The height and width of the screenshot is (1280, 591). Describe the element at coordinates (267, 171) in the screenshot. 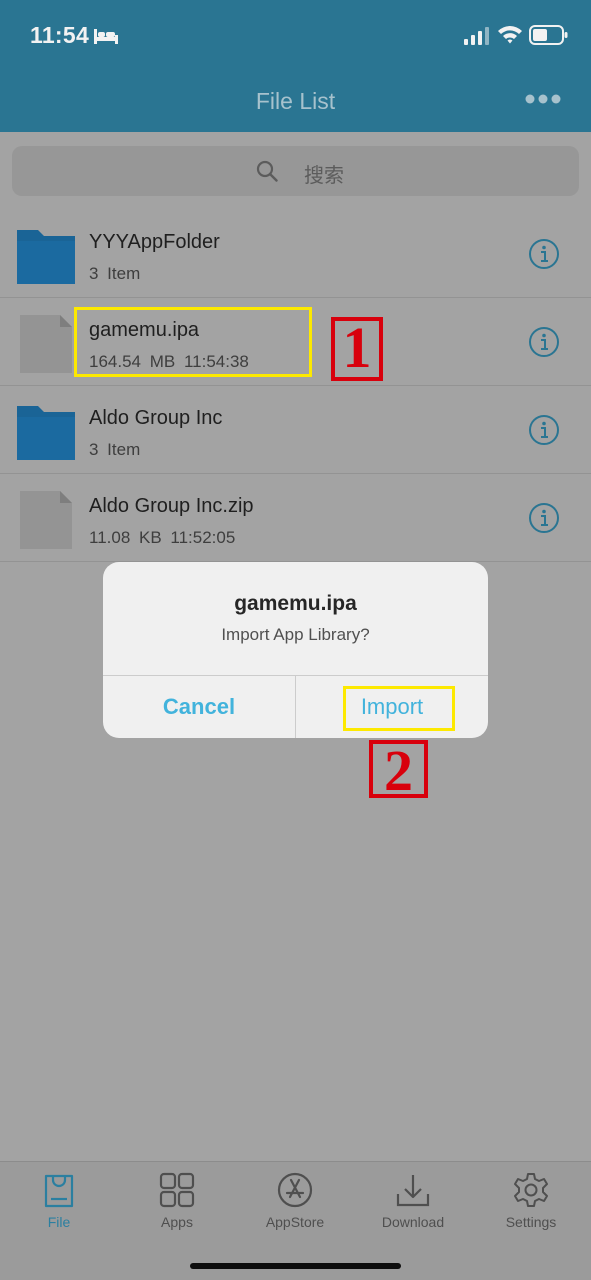

I see `search-icon` at that location.